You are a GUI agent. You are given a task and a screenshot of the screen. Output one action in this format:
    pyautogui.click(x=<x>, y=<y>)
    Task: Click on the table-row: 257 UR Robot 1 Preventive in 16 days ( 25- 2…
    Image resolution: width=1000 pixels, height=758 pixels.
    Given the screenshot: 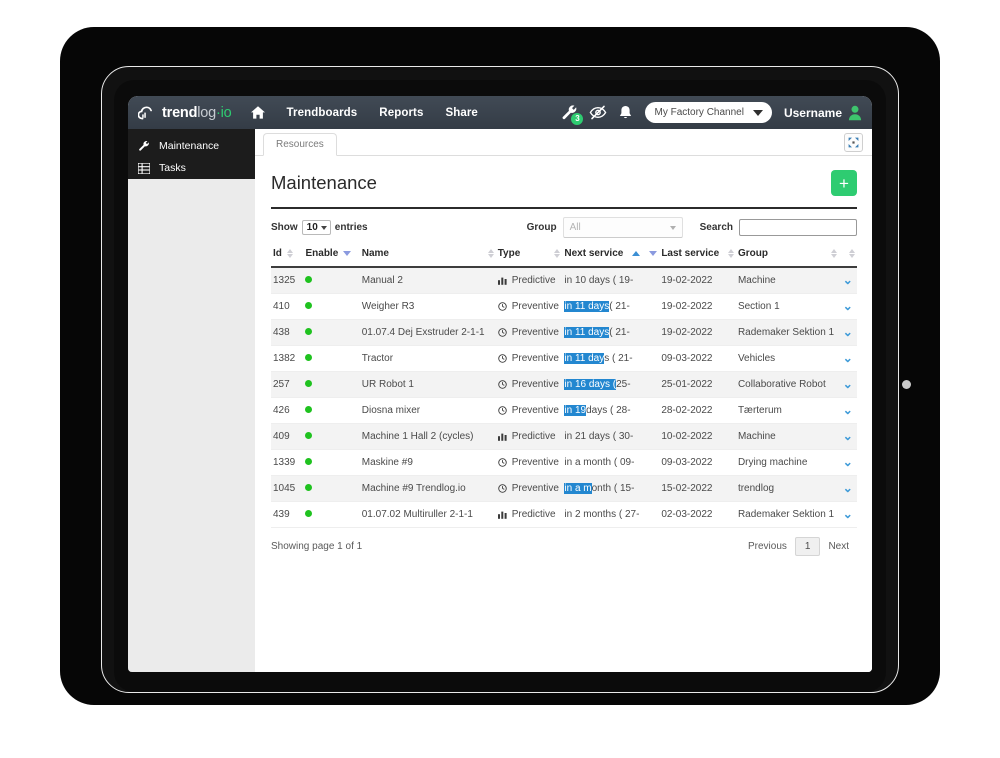 What is the action you would take?
    pyautogui.click(x=564, y=384)
    